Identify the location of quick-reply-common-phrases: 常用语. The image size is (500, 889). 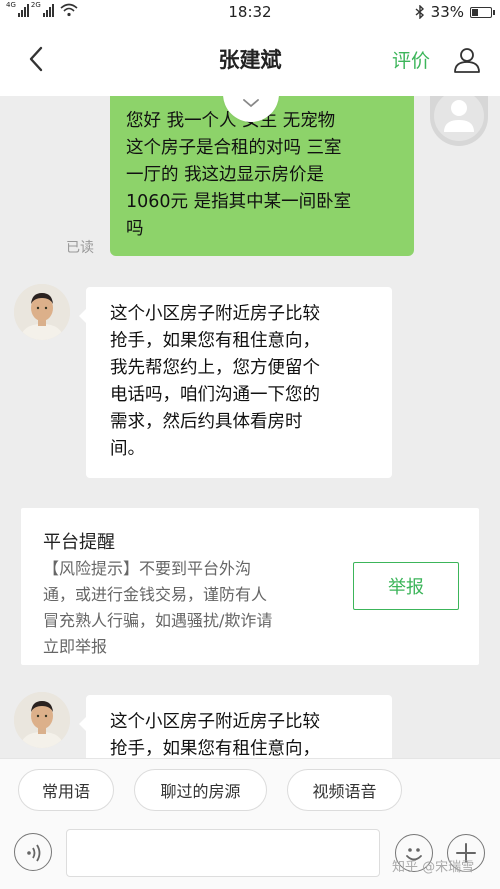
(66, 790).